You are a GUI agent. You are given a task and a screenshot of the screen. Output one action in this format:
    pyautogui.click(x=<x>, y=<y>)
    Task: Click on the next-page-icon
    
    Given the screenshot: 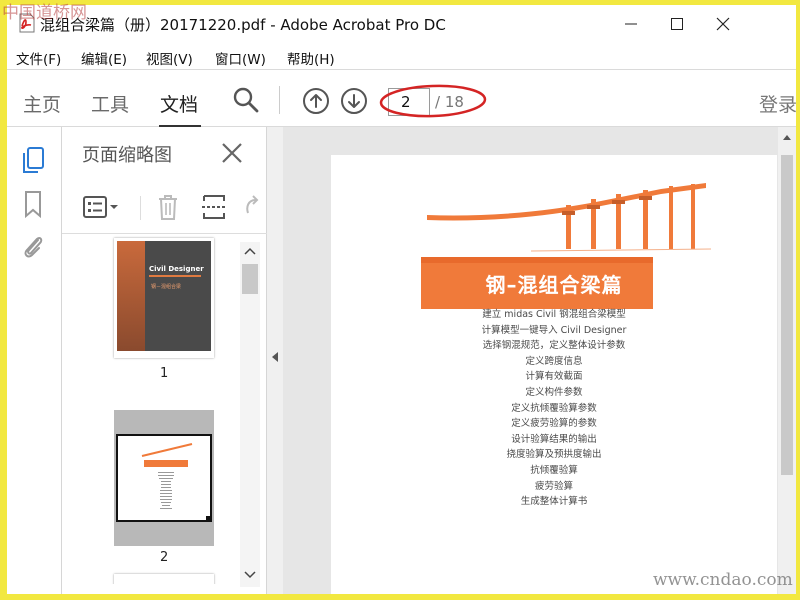 What is the action you would take?
    pyautogui.click(x=354, y=101)
    